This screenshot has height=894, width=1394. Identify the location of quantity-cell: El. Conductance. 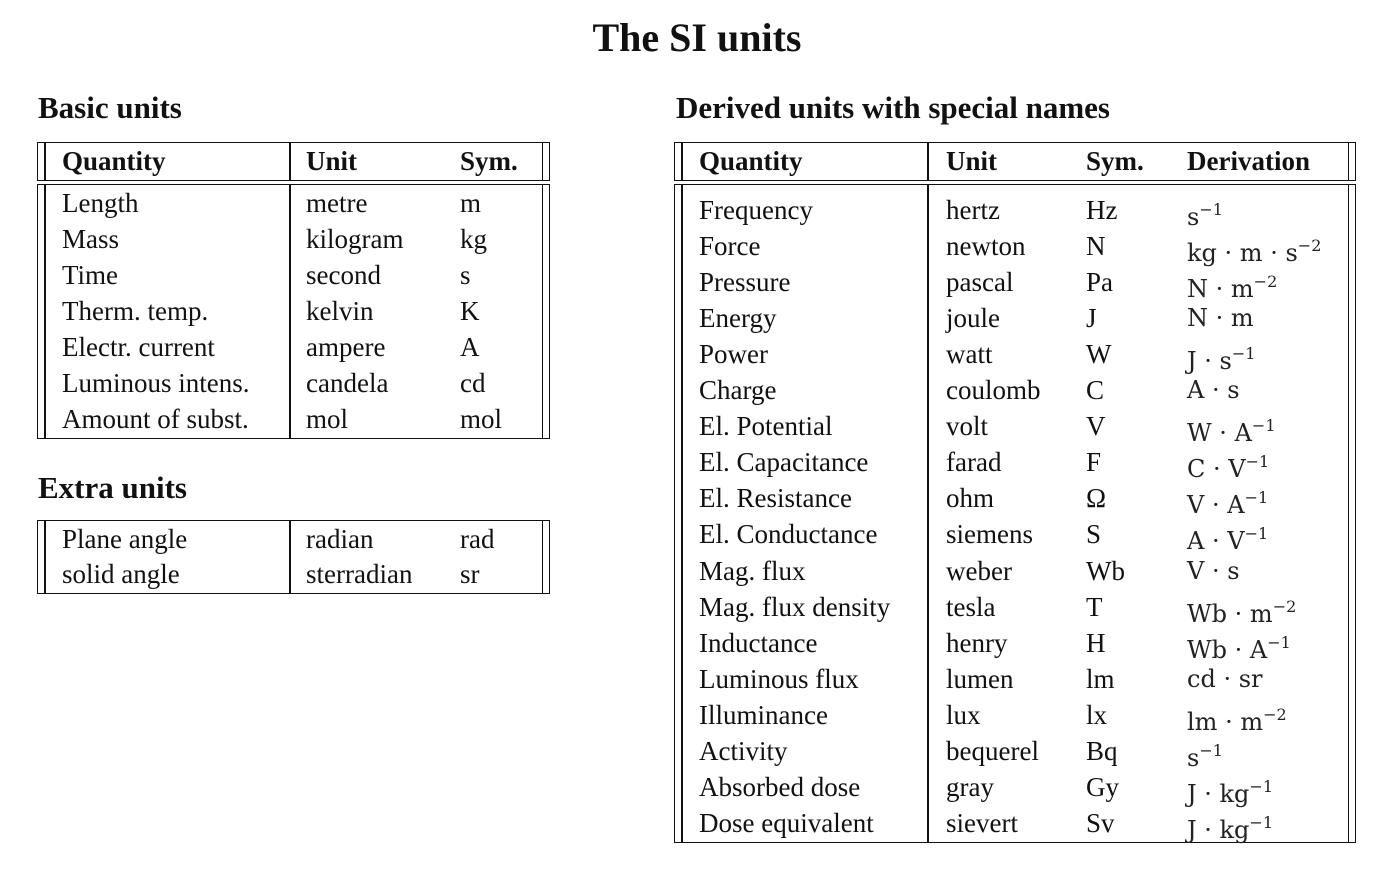
(788, 534).